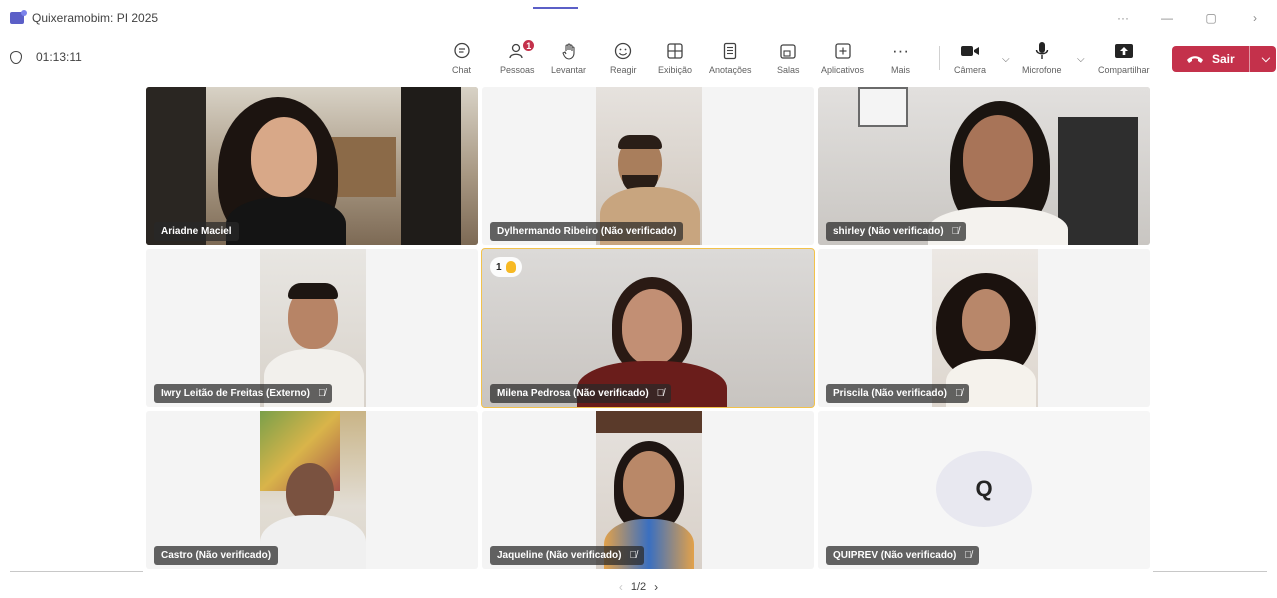 The height and width of the screenshot is (598, 1277). I want to click on raised-hand-indicator: 1, so click(506, 267).